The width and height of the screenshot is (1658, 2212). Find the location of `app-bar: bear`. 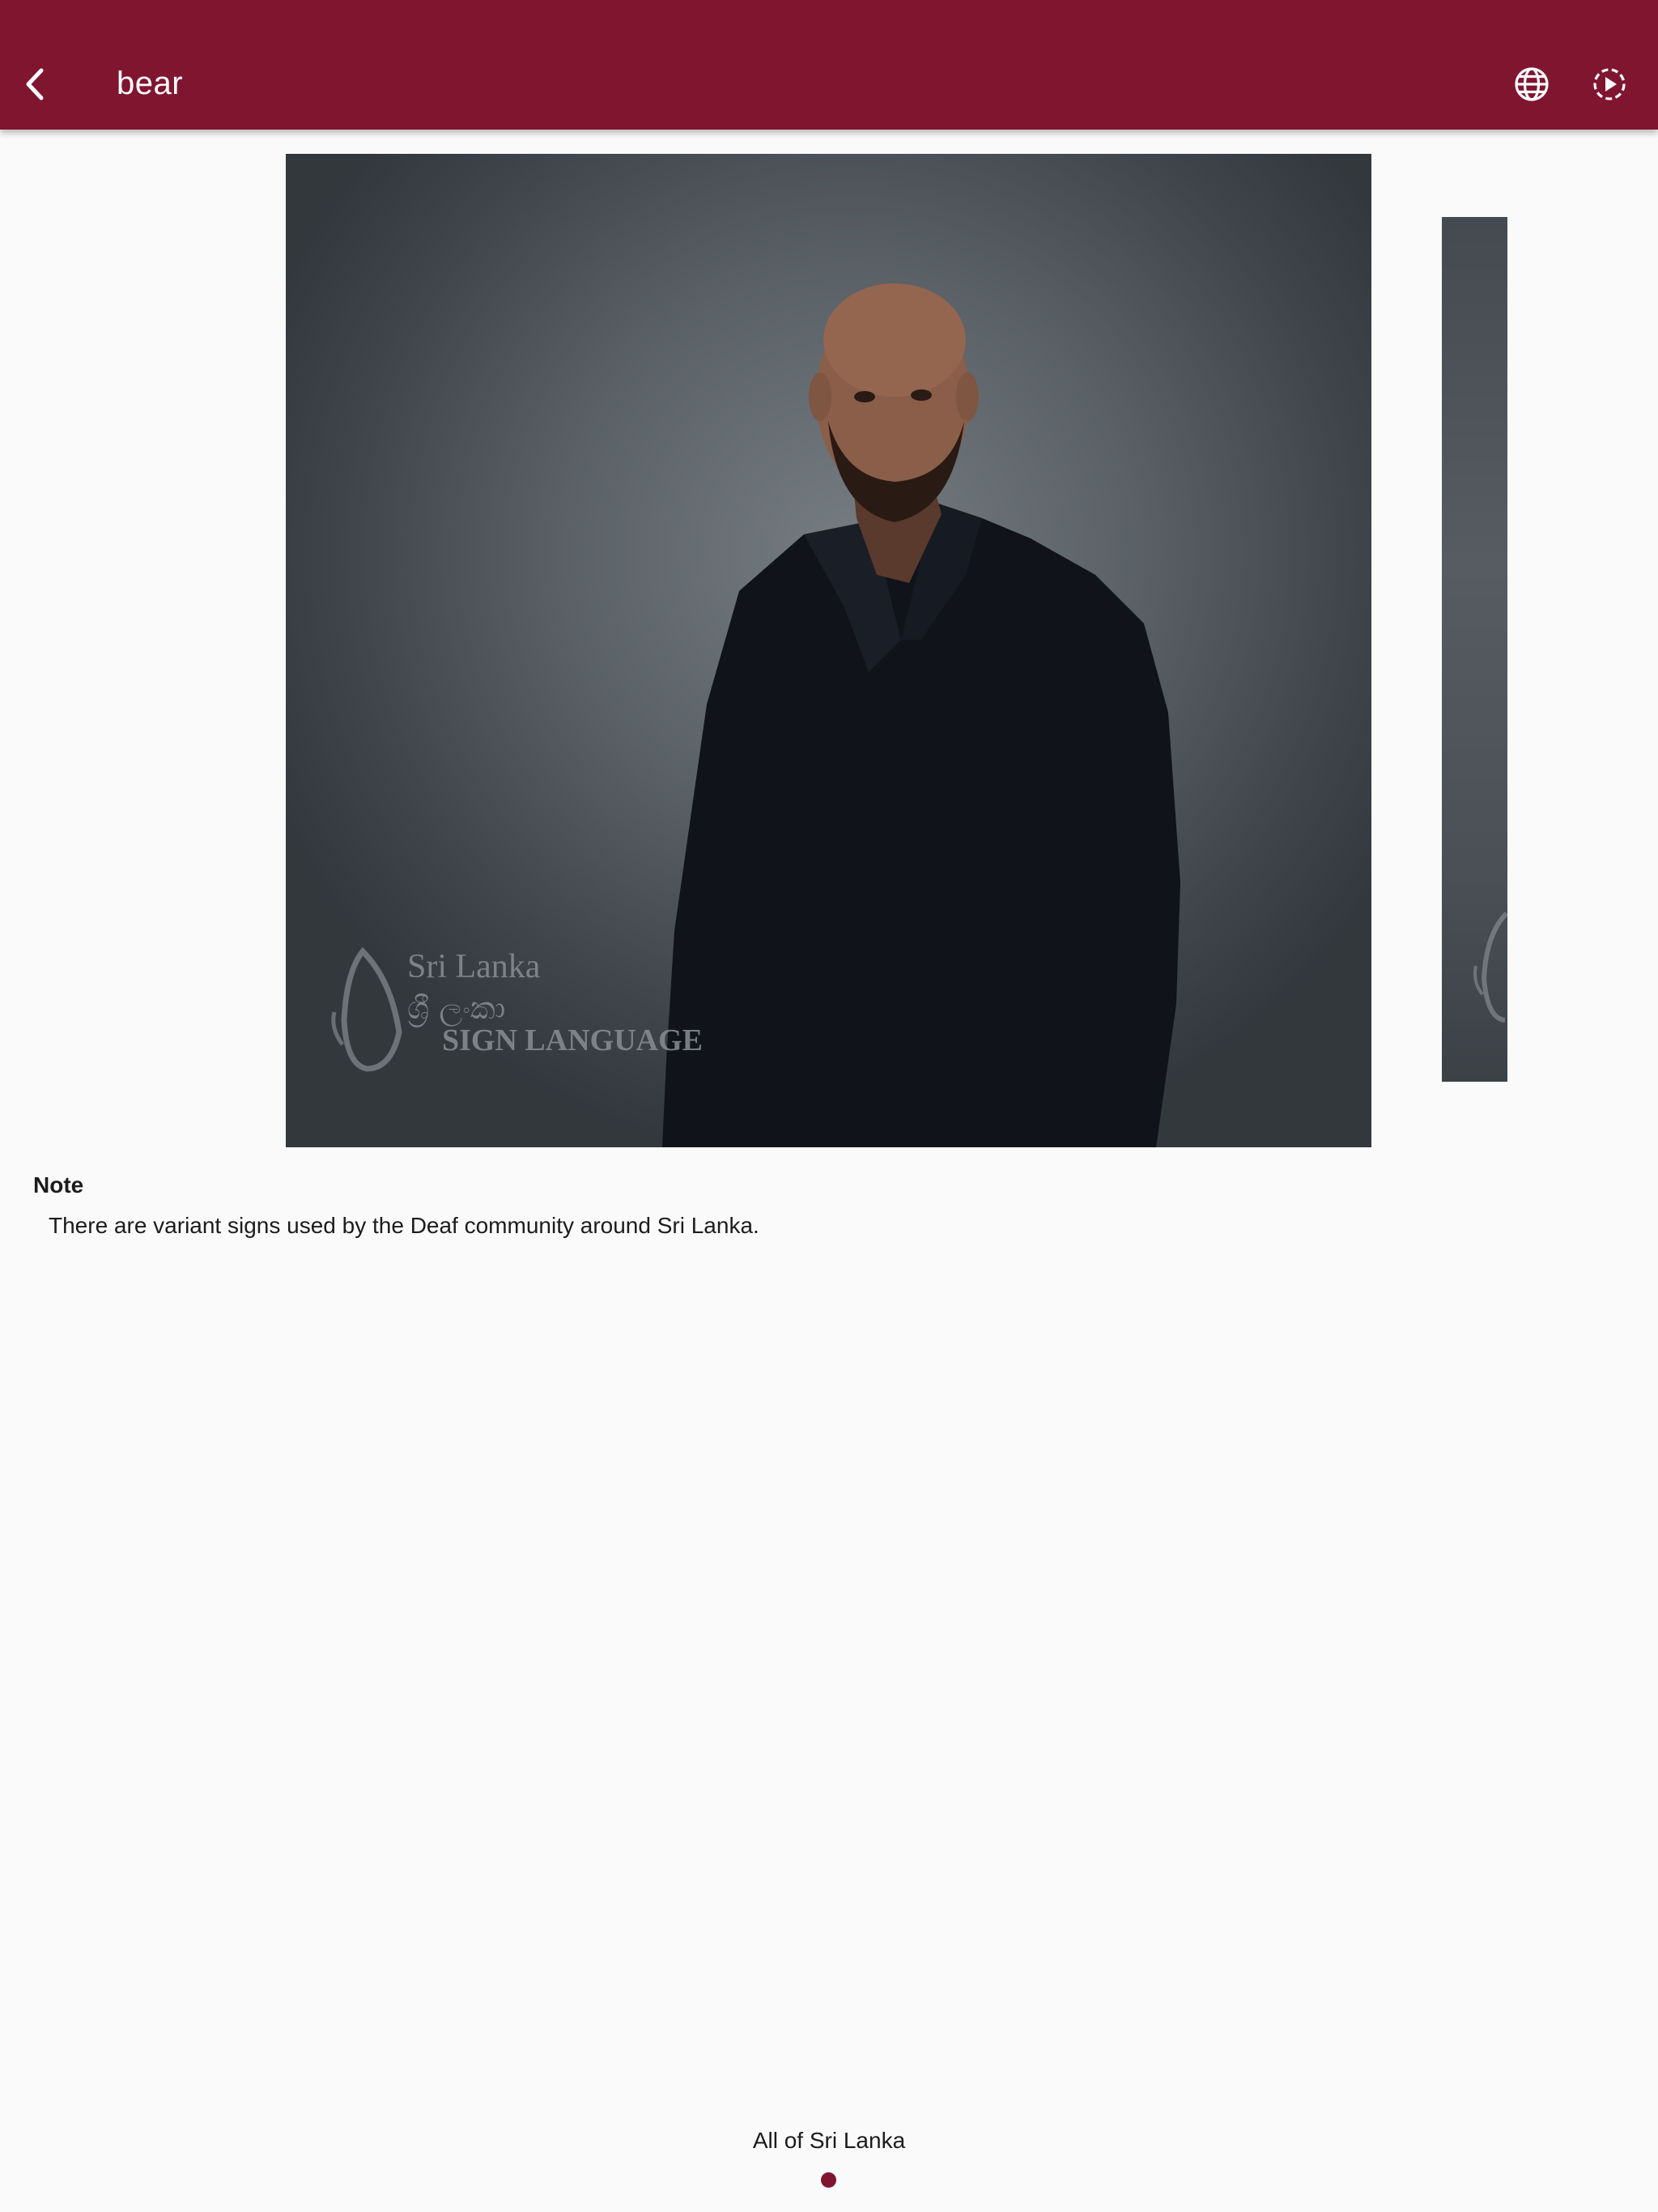

app-bar: bear is located at coordinates (829, 65).